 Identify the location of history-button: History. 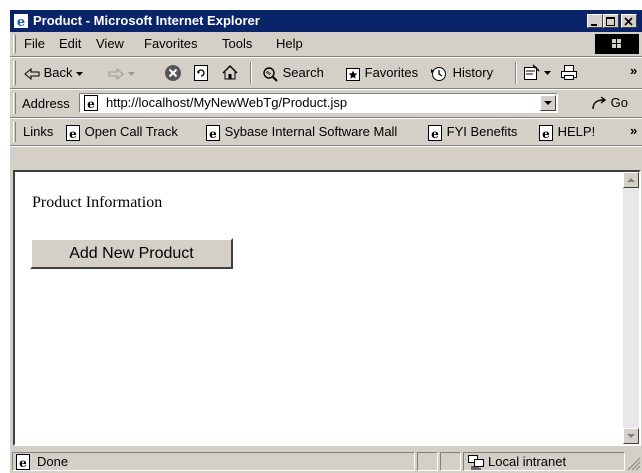
(462, 73).